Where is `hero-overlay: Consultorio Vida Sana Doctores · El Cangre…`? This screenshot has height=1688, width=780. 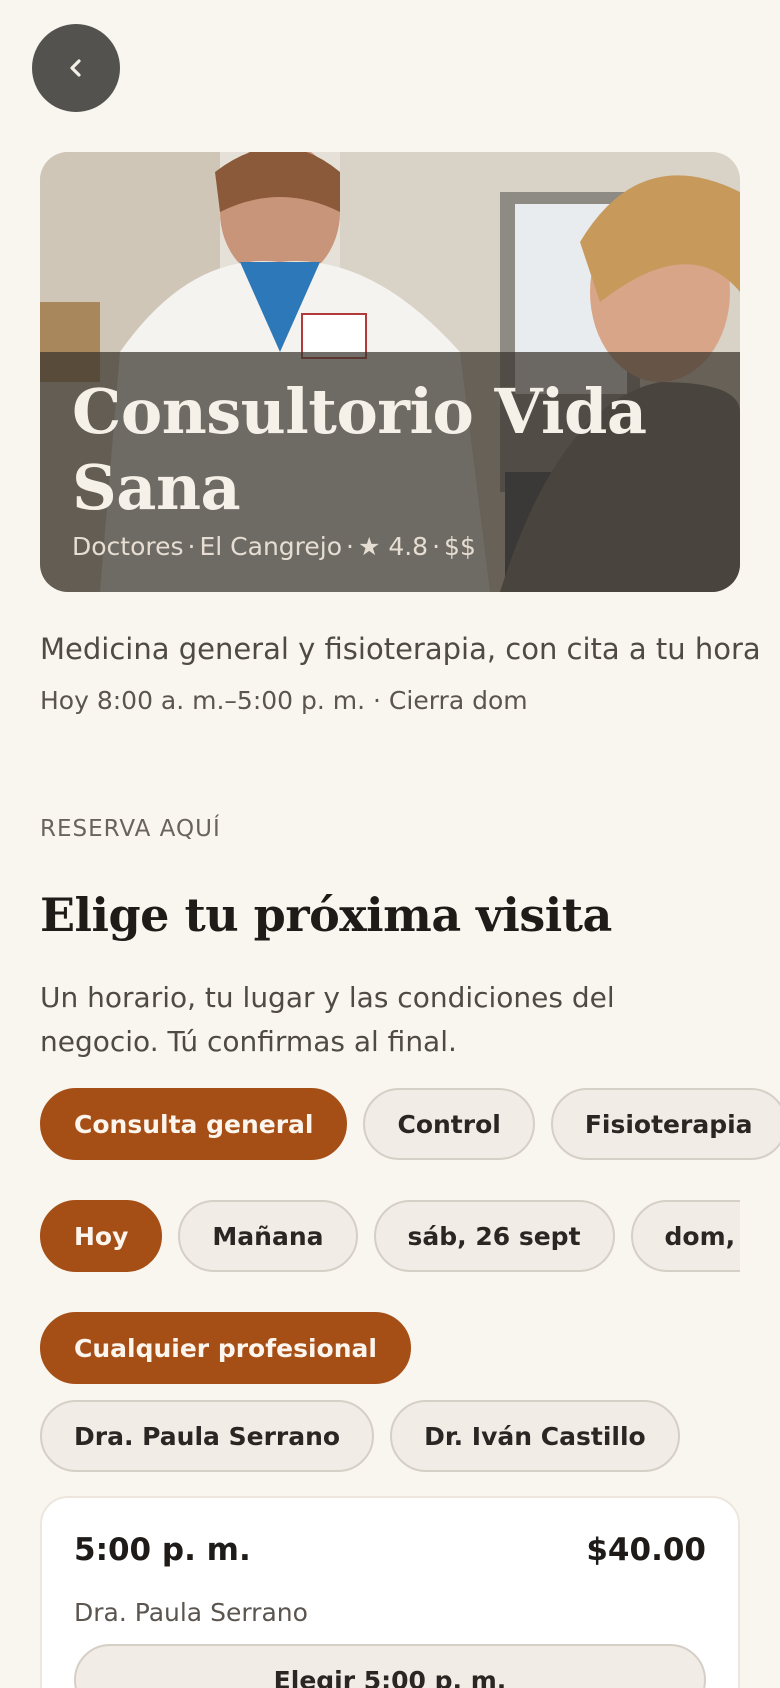 hero-overlay: Consultorio Vida Sana Doctores · El Cangre… is located at coordinates (390, 472).